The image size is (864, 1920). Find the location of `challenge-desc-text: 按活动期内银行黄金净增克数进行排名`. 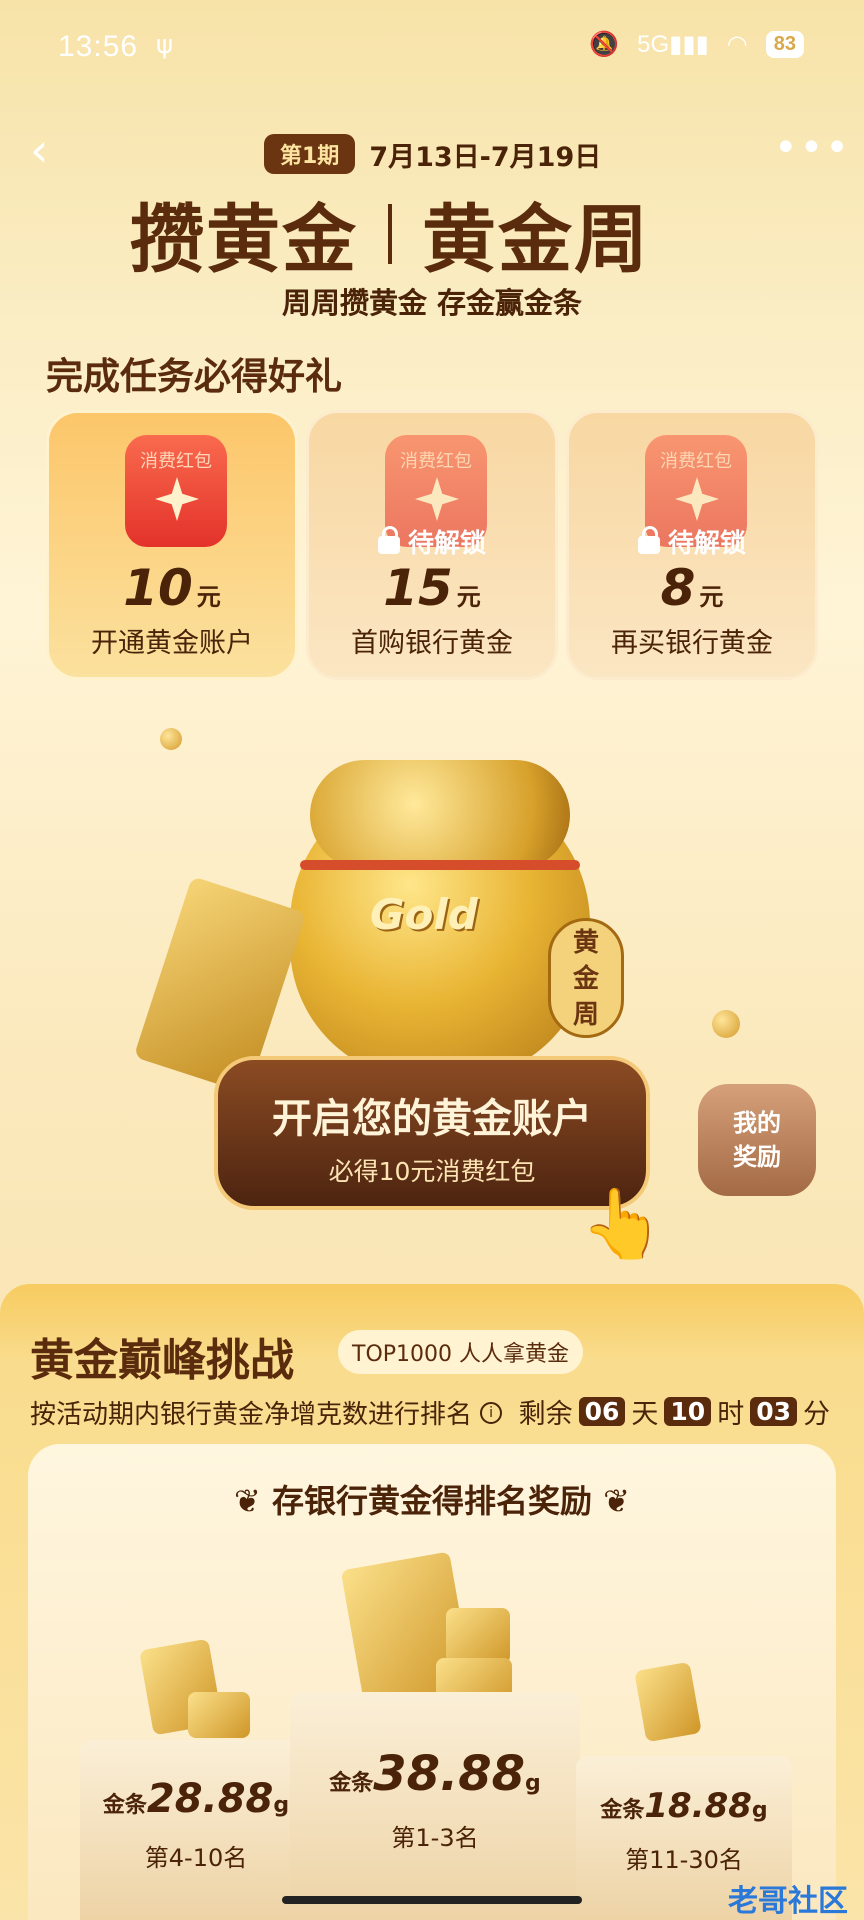

challenge-desc-text: 按活动期内银行黄金净增克数进行排名 is located at coordinates (251, 1415).